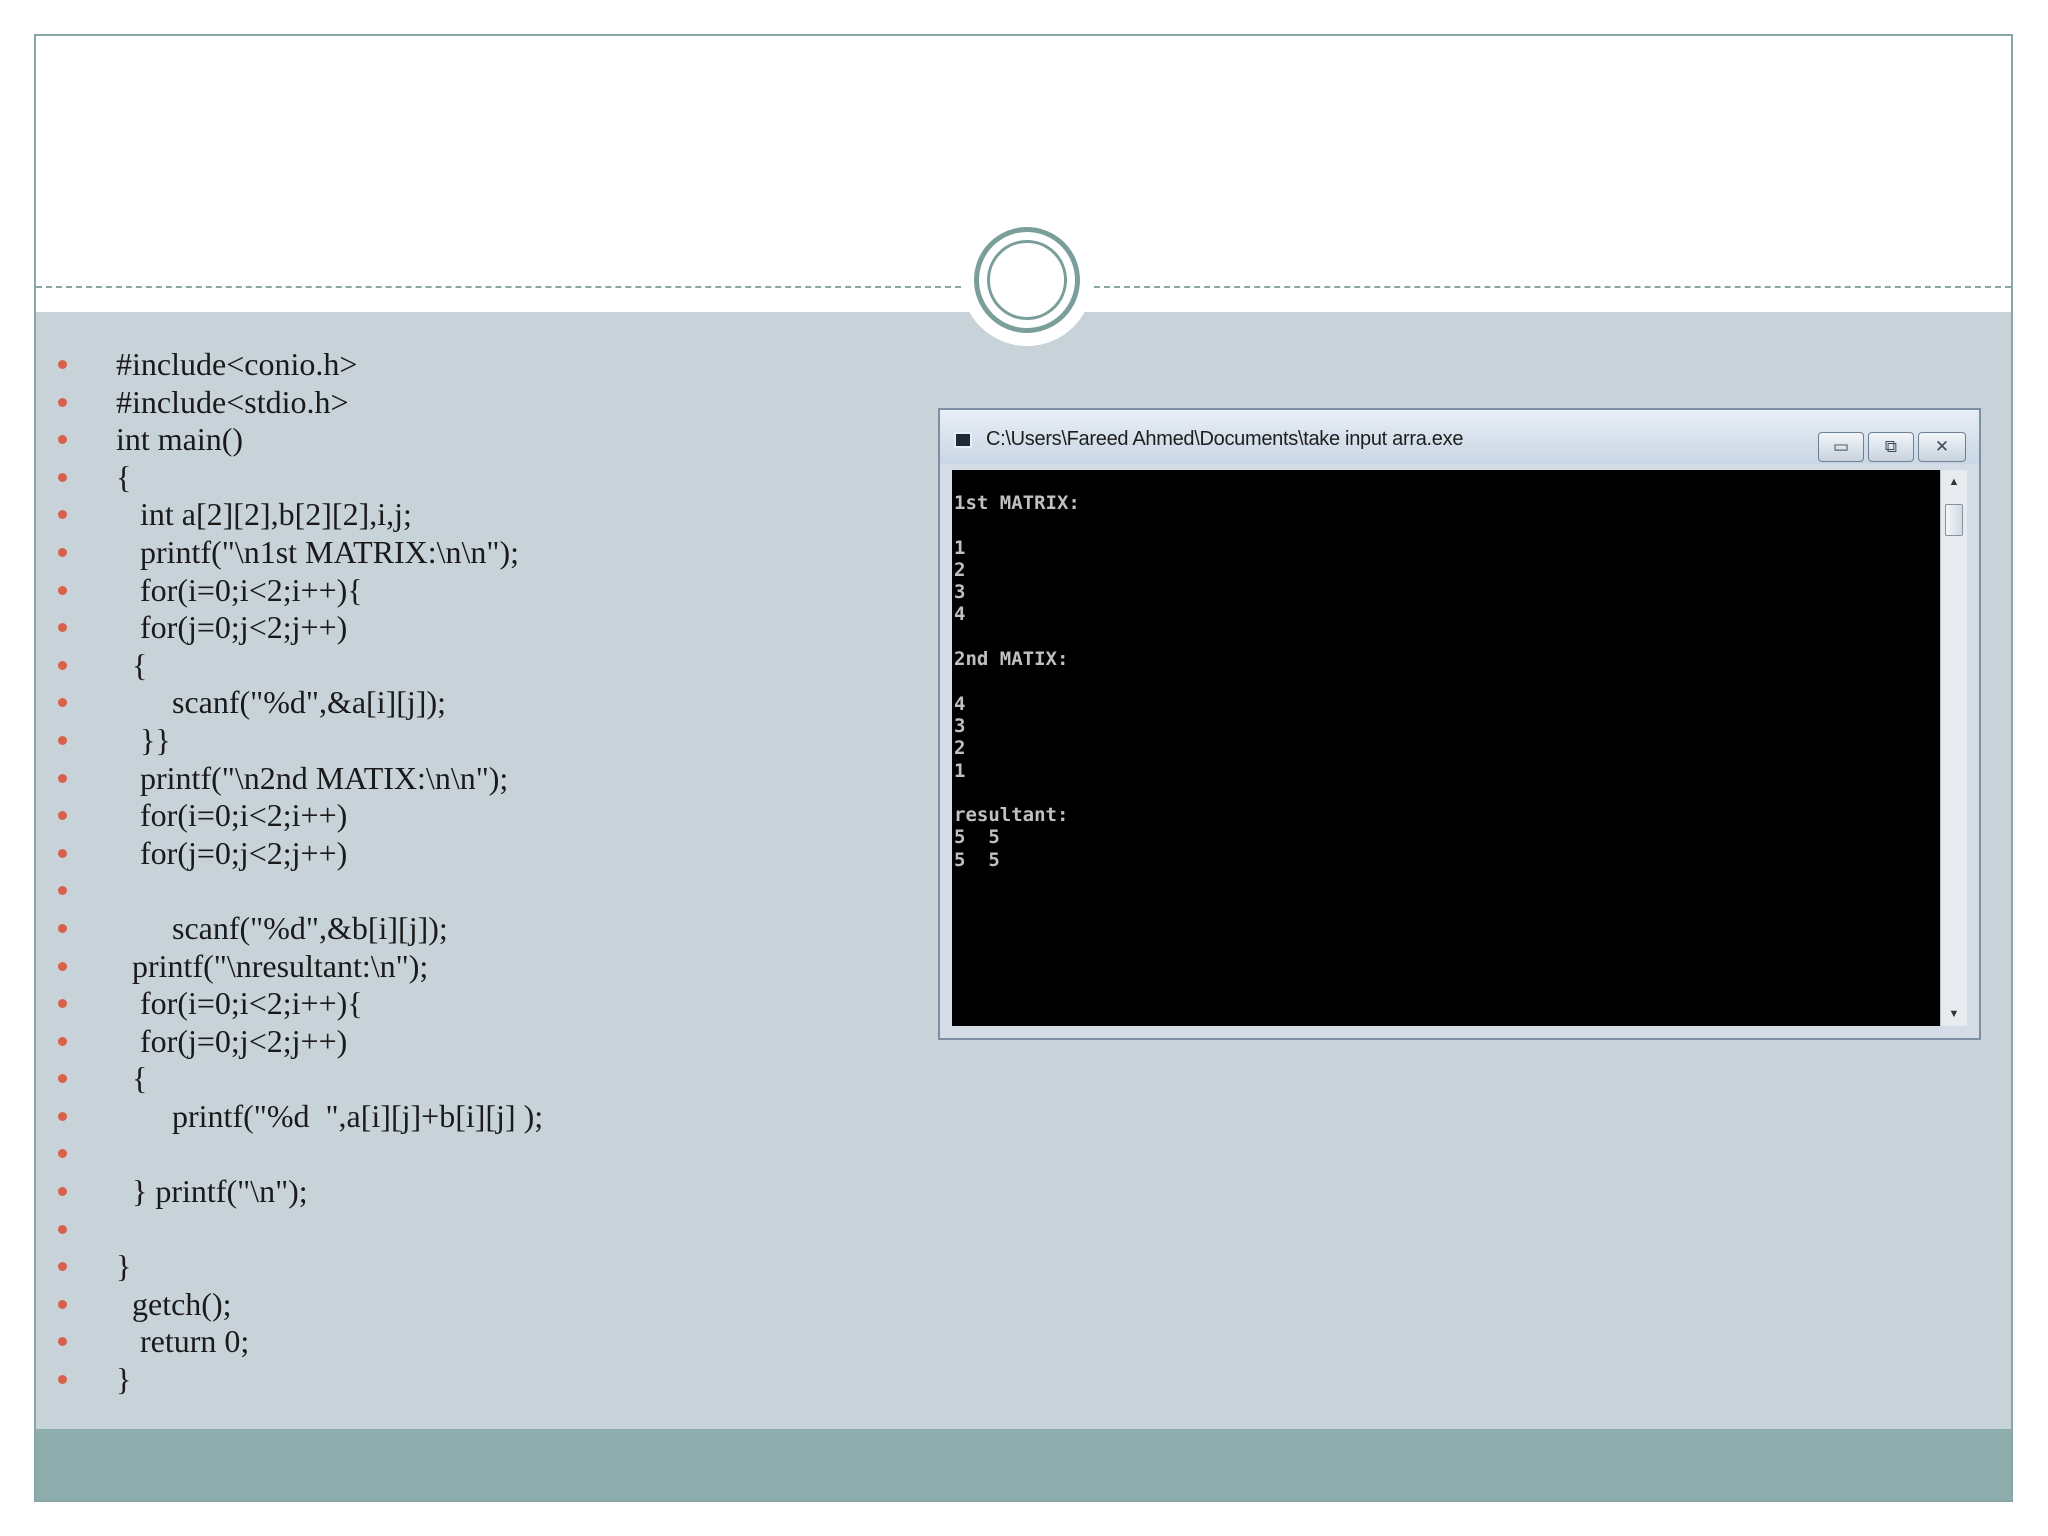  What do you see at coordinates (1841, 447) in the screenshot?
I see `minimize-button: ▭` at bounding box center [1841, 447].